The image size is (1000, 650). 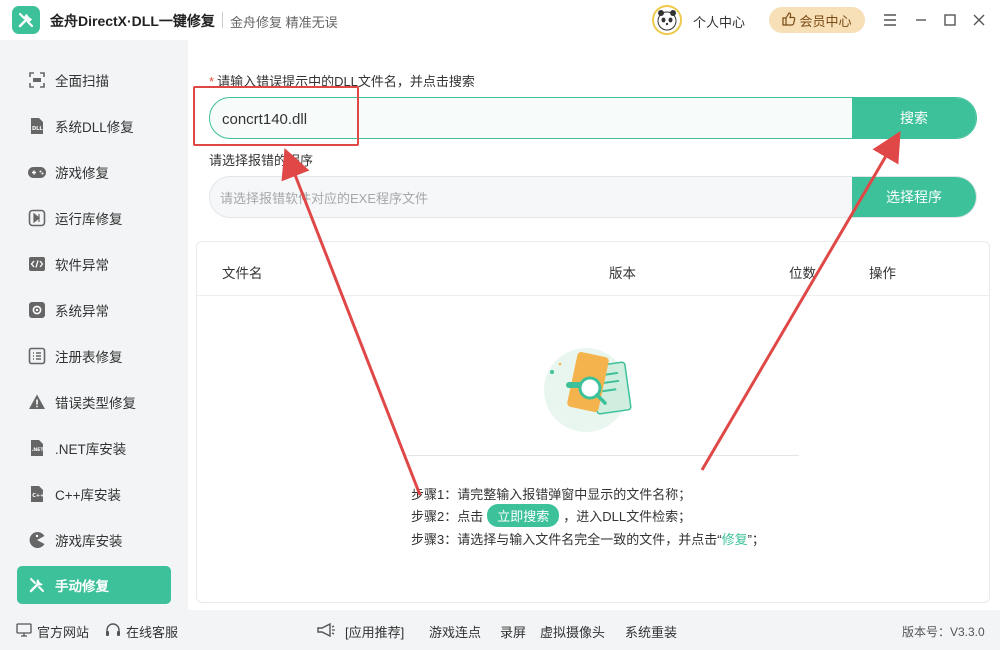 I want to click on step-2: 步骤2：点击 立即搜索 ，进入DLL文件检索；, so click(x=551, y=515).